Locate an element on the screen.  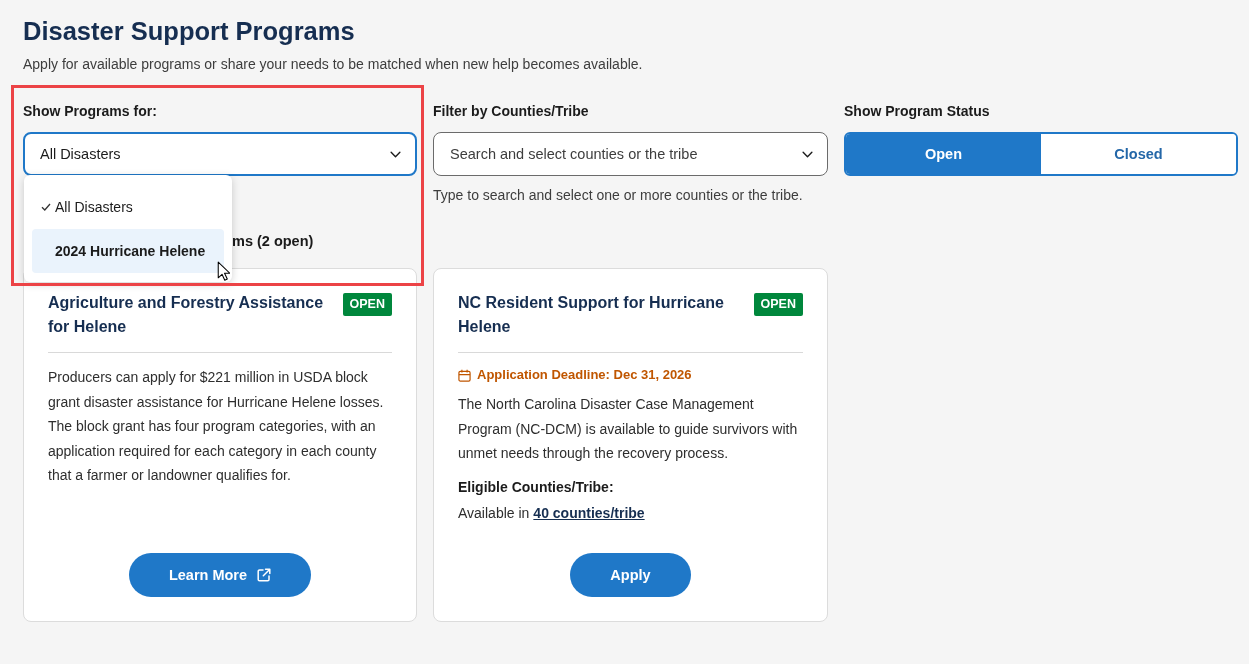
helper-text: Type to search and select one or more counties or the tribe. is located at coordinates (618, 195).